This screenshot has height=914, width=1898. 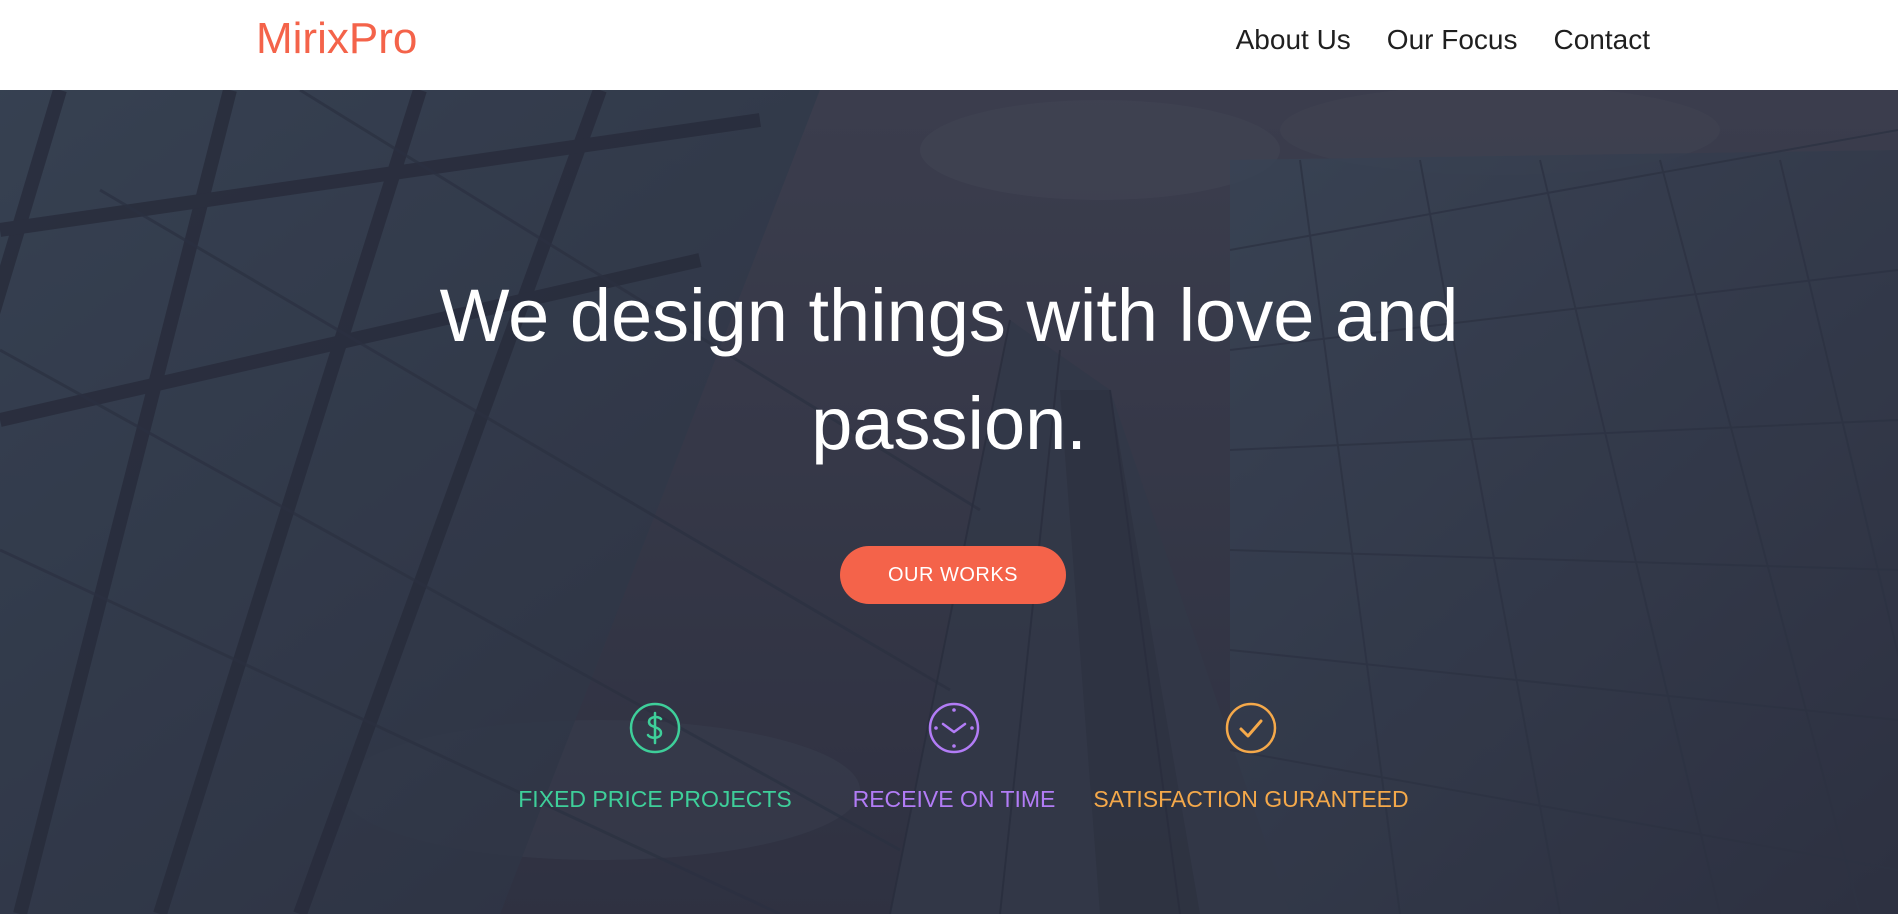 What do you see at coordinates (655, 799) in the screenshot?
I see `feature-label: FIXED PRICE PROJECTS` at bounding box center [655, 799].